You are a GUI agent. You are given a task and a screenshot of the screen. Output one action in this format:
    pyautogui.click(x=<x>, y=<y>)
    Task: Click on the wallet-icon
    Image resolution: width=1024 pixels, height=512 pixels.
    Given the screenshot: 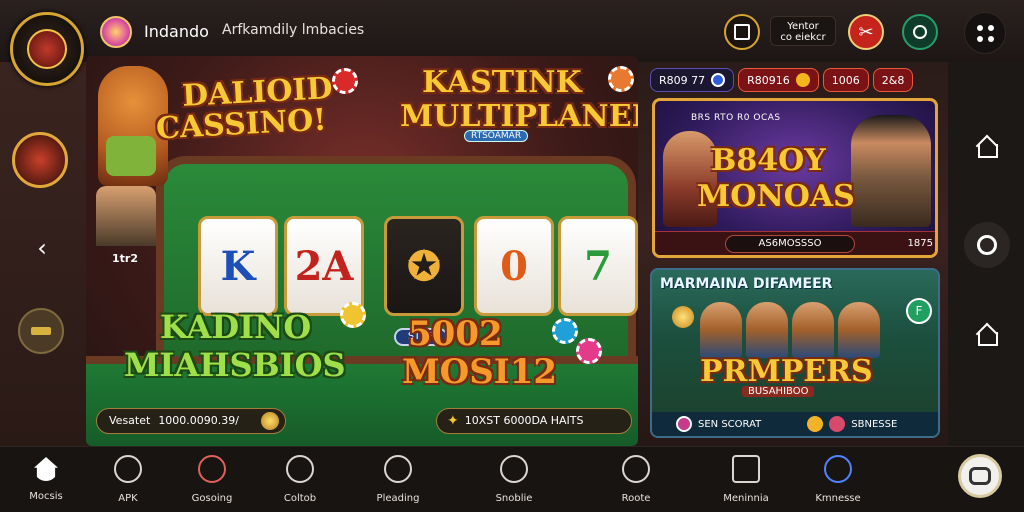 What is the action you would take?
    pyautogui.click(x=742, y=32)
    